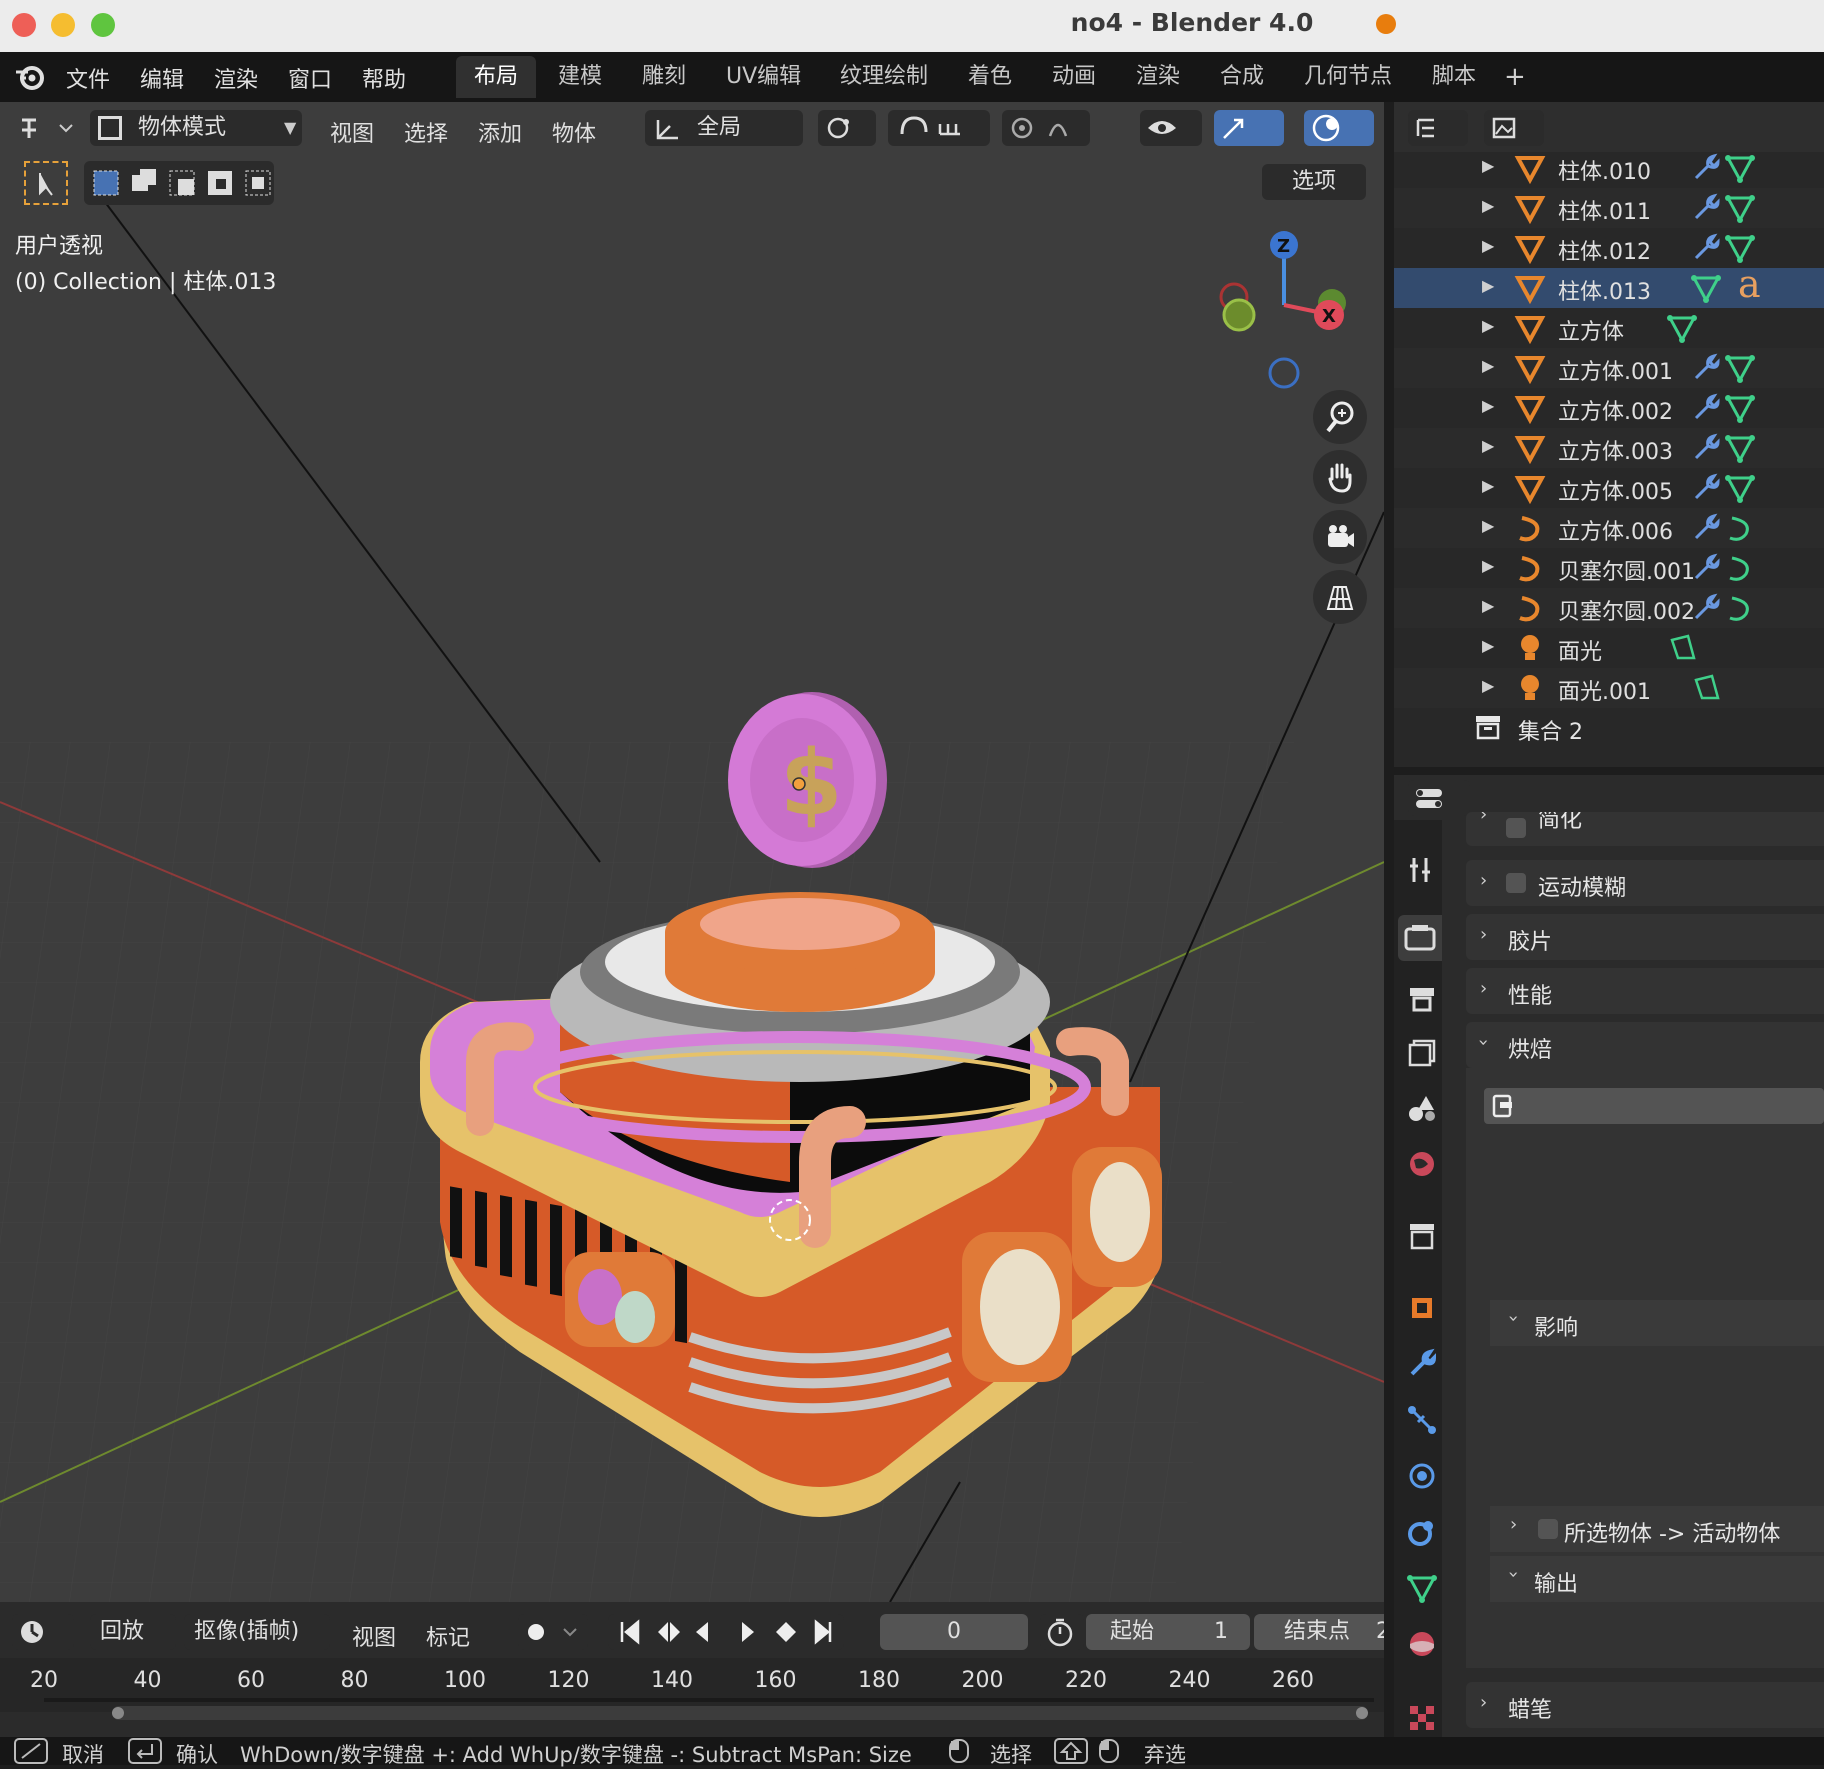 The height and width of the screenshot is (1769, 1824). I want to click on perspective-grid-icon, so click(1340, 597).